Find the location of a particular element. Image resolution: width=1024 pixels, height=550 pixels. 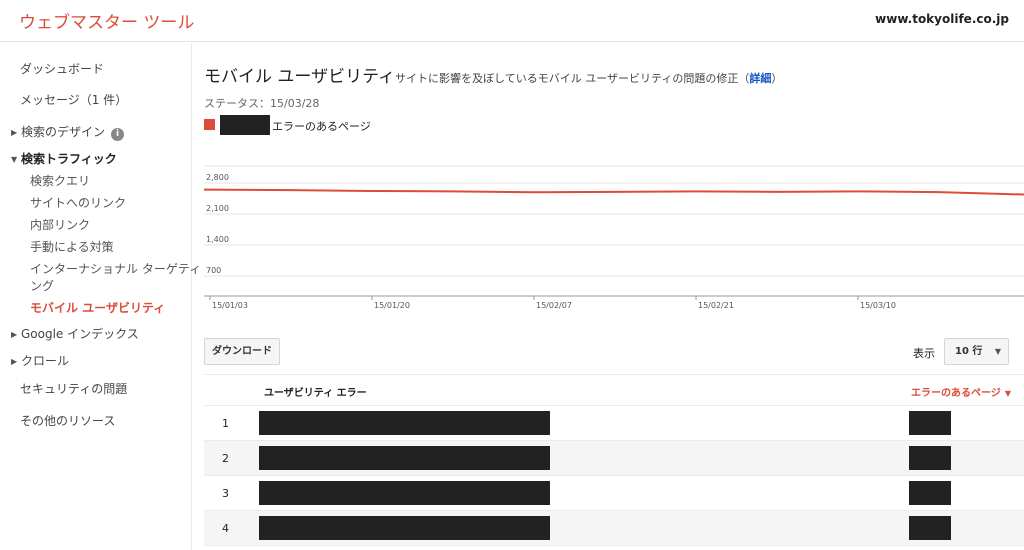

sidebar-item-search-appearance: ▶ 検索のデザイン i is located at coordinates (68, 132).